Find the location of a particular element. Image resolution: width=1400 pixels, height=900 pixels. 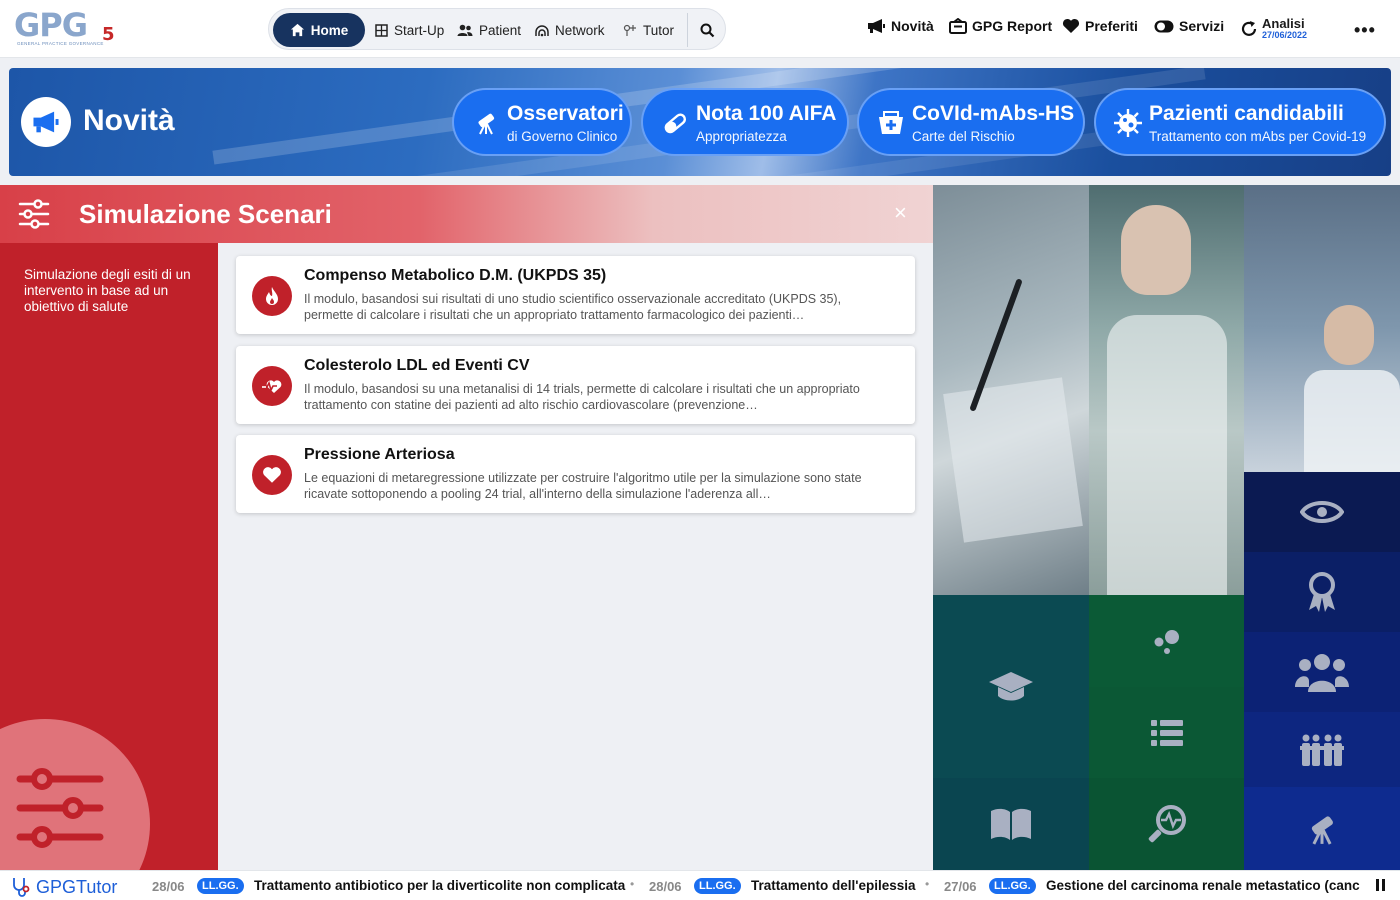

ticker-link: Trattamento dell'epilessia is located at coordinates (833, 885).